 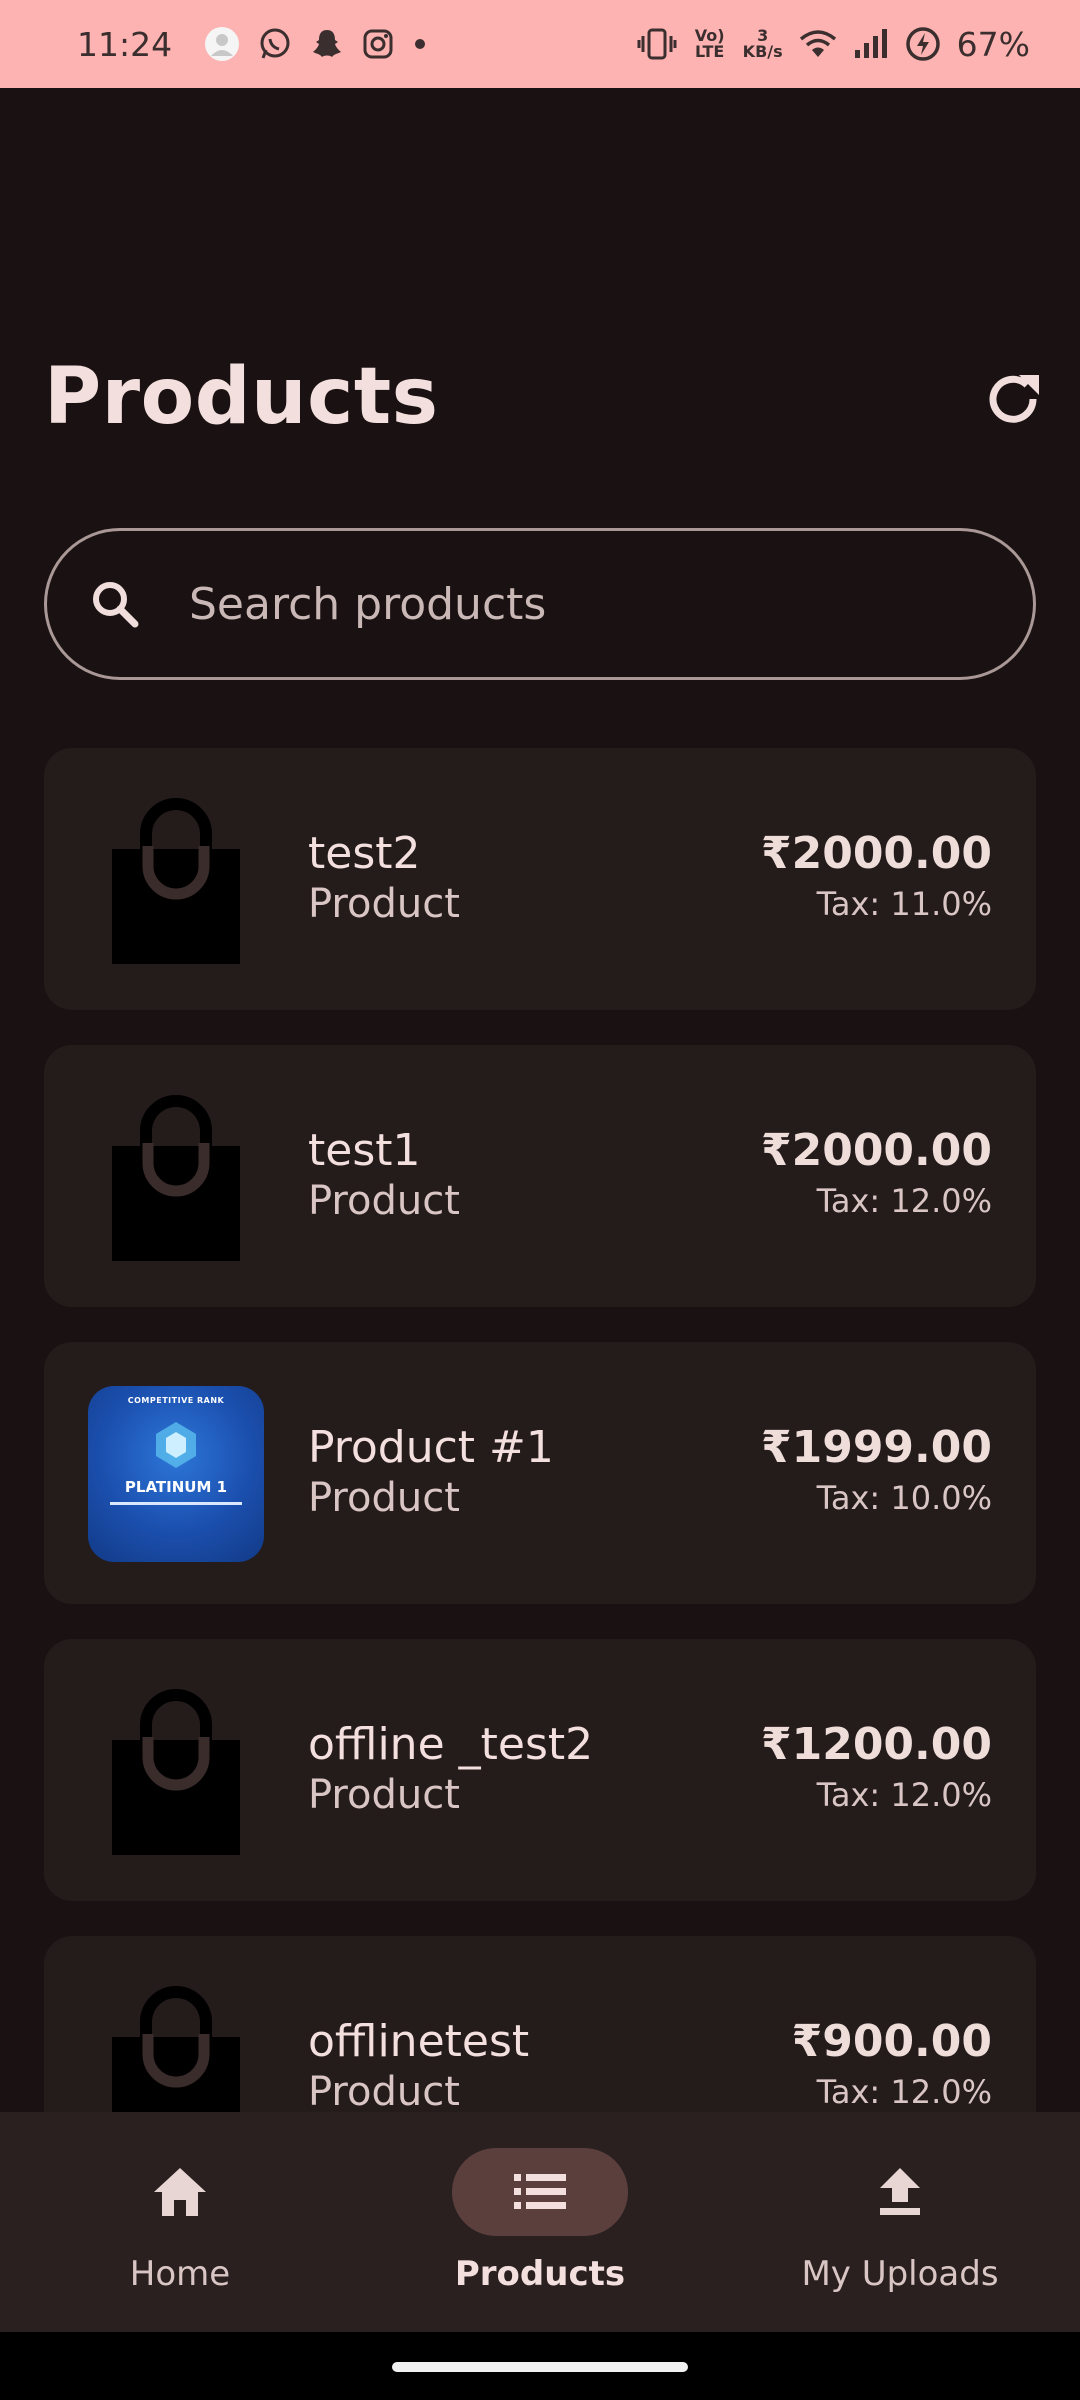 What do you see at coordinates (327, 44) in the screenshot?
I see `snapchat-icon` at bounding box center [327, 44].